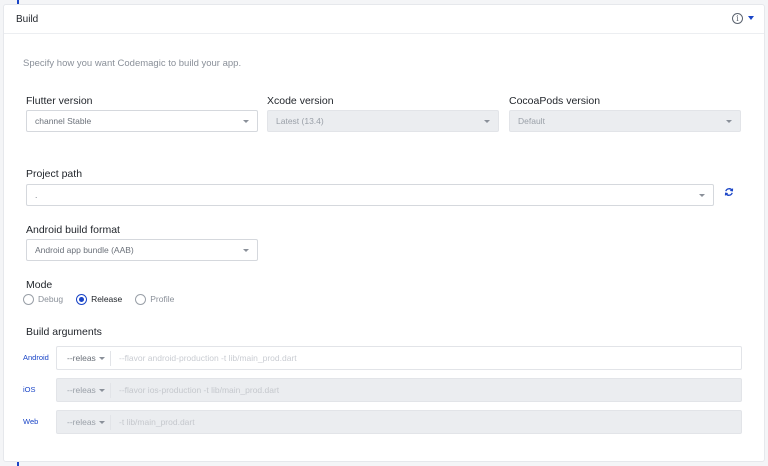 The height and width of the screenshot is (466, 768). Describe the element at coordinates (142, 250) in the screenshot. I see `android-build-format-select: Android app bundle (AAB)` at that location.